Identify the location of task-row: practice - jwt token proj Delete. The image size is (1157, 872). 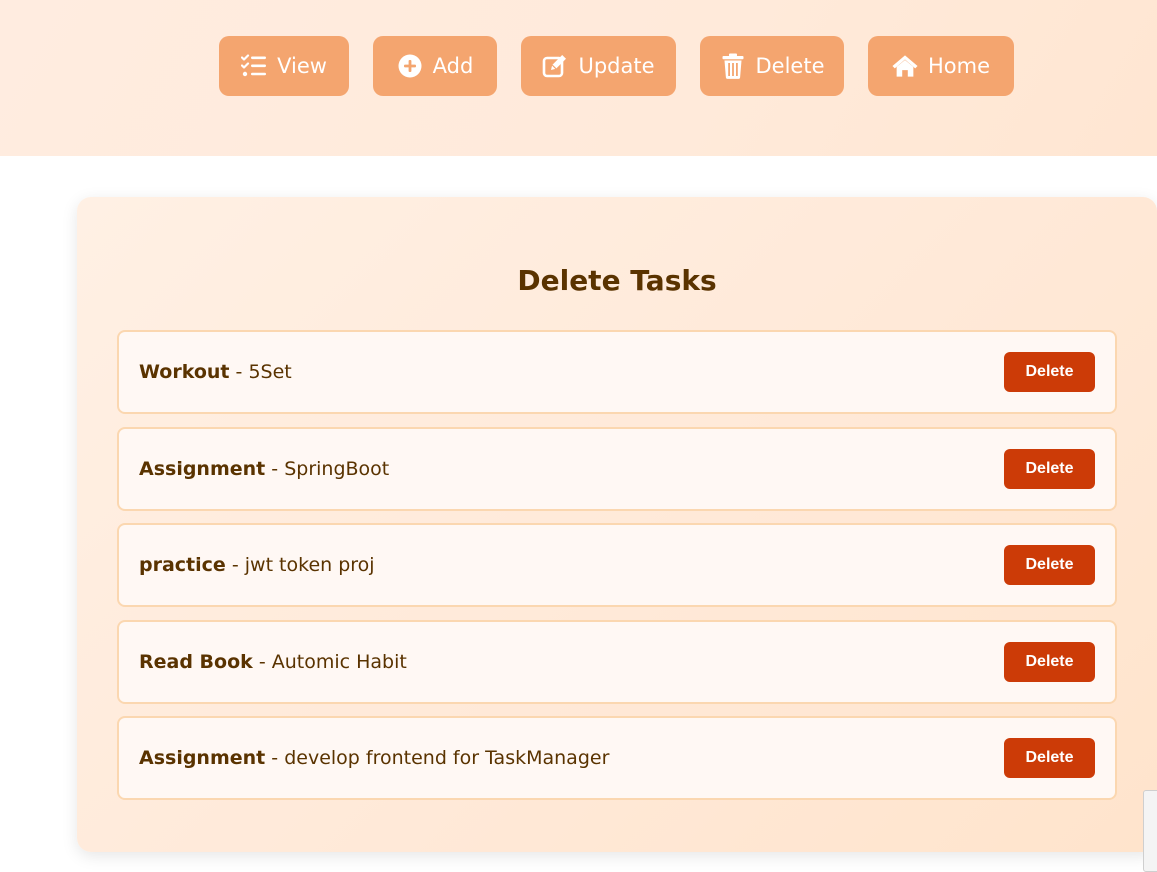
(617, 565).